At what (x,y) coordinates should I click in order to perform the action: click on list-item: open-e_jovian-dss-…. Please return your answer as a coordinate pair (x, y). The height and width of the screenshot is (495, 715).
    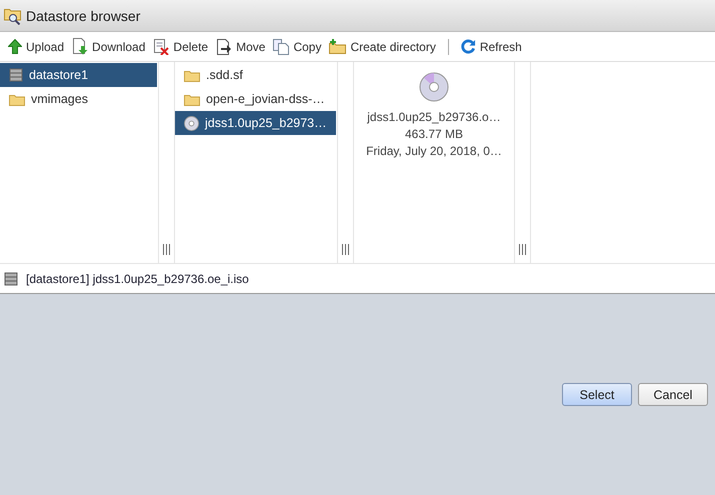
    Looking at the image, I should click on (256, 99).